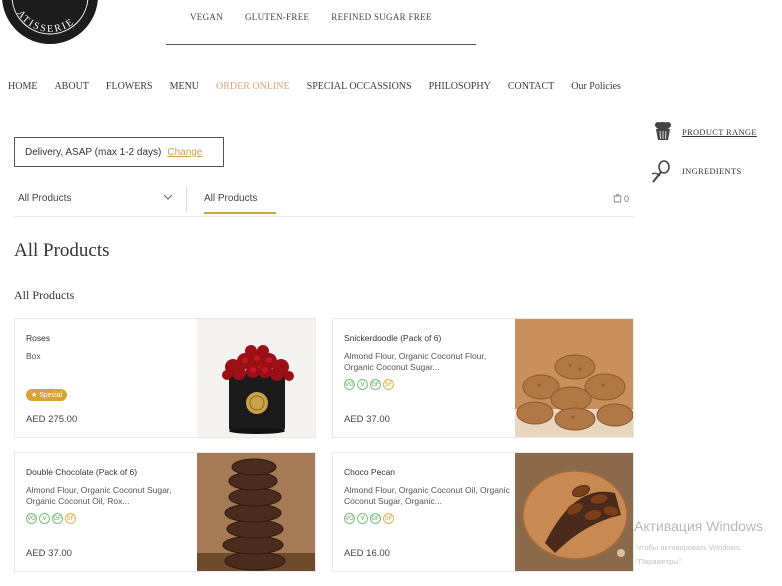 Image resolution: width=782 pixels, height=586 pixels. I want to click on cart-button: 0, so click(620, 198).